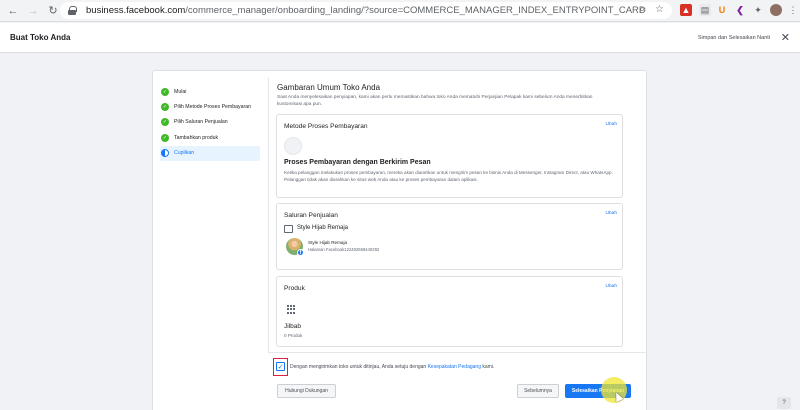  I want to click on step-label: Pilih Metode Proses Pembayaran, so click(212, 106).